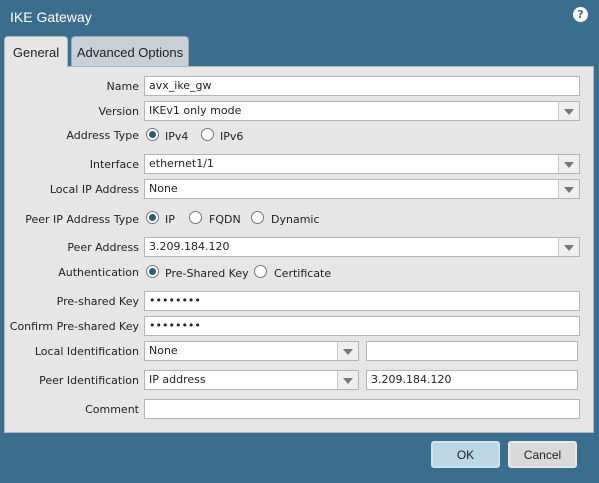  I want to click on radio-ip-label: IP, so click(170, 219).